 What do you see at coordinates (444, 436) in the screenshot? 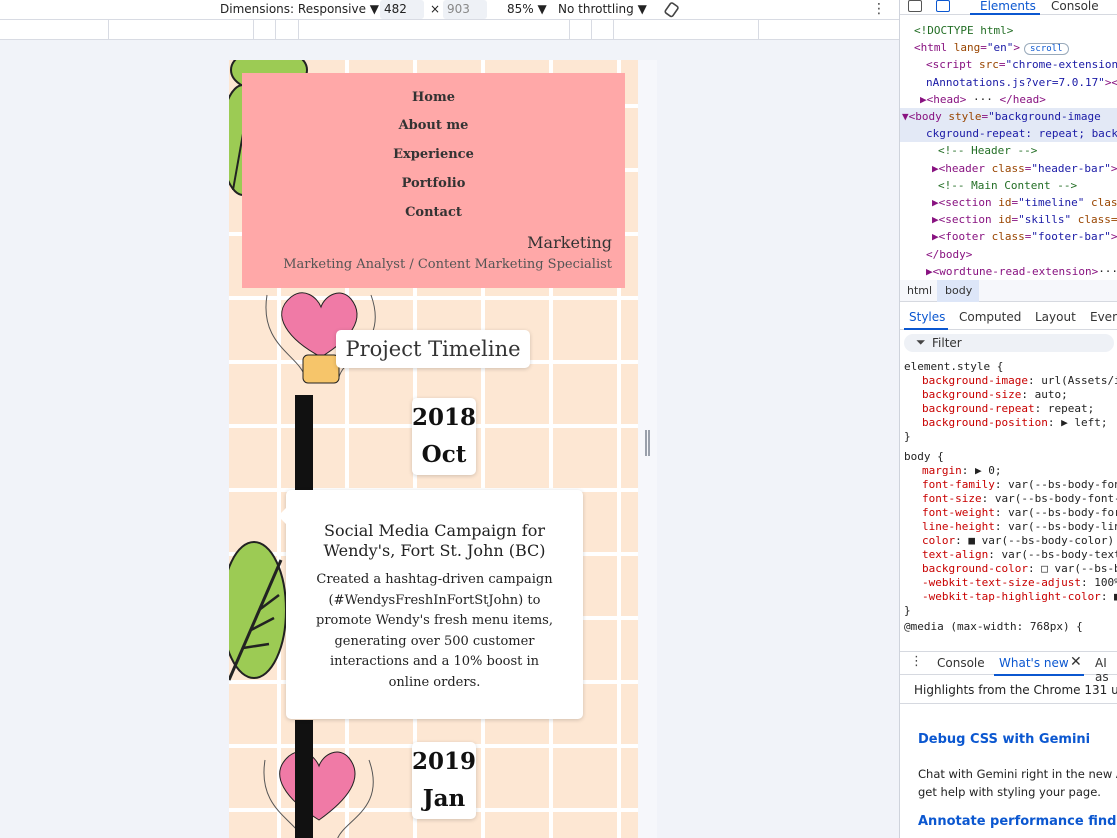
I see `timeline-date-badge: 2018 Oct` at bounding box center [444, 436].